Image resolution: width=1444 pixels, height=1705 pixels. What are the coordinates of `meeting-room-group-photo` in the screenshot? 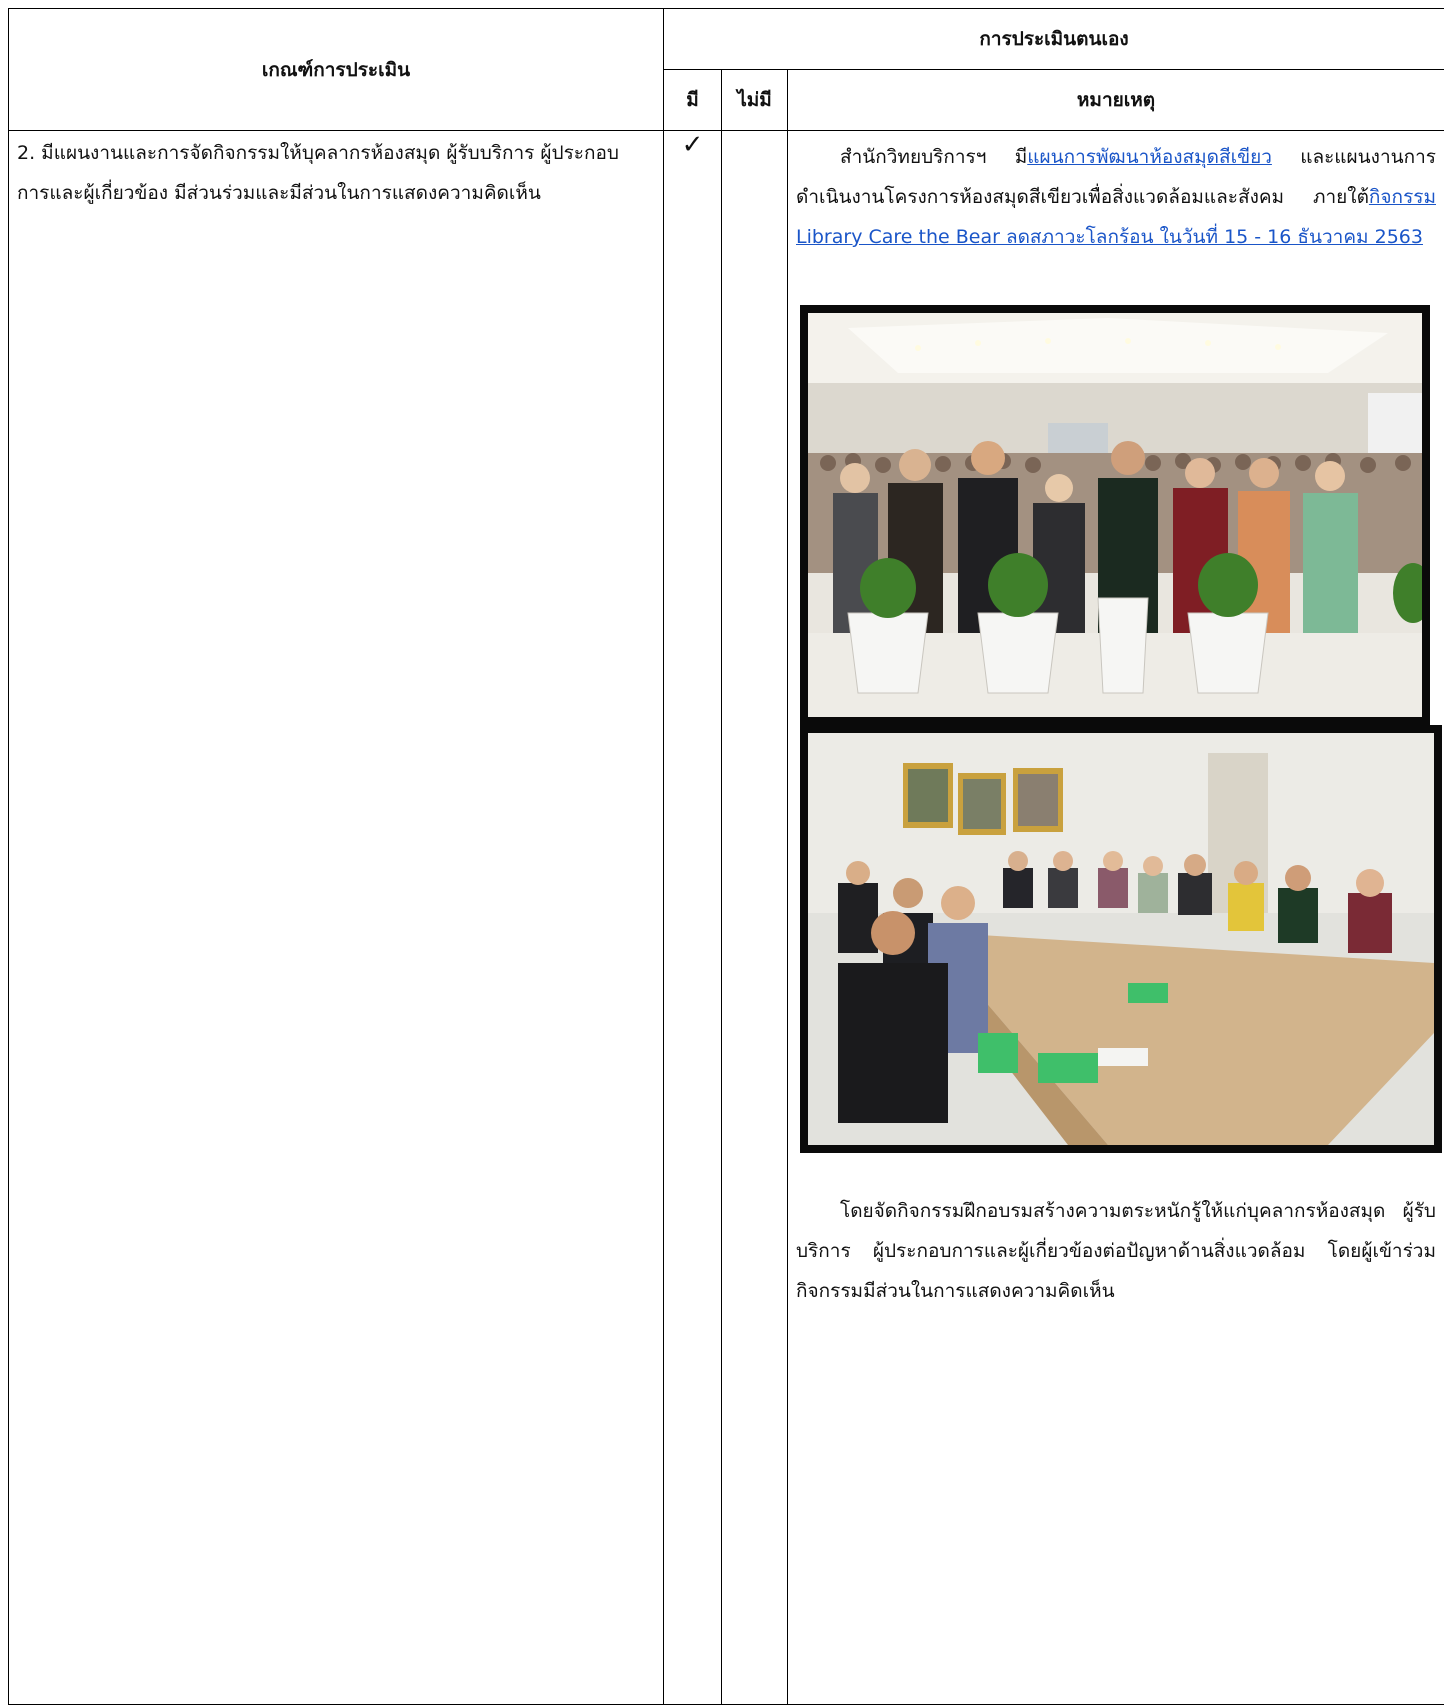 It's located at (1121, 939).